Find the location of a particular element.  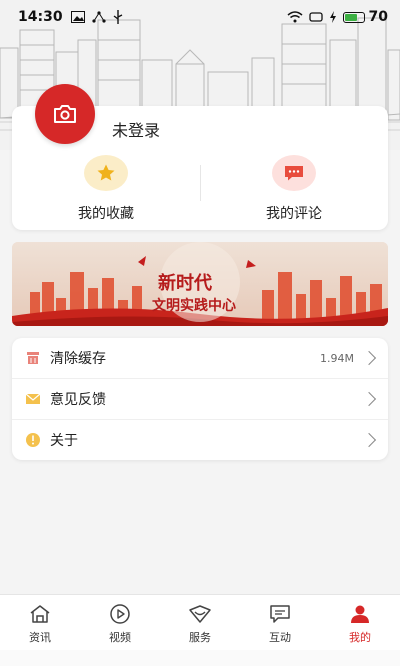

battery-indicator: 70 is located at coordinates (365, 17).